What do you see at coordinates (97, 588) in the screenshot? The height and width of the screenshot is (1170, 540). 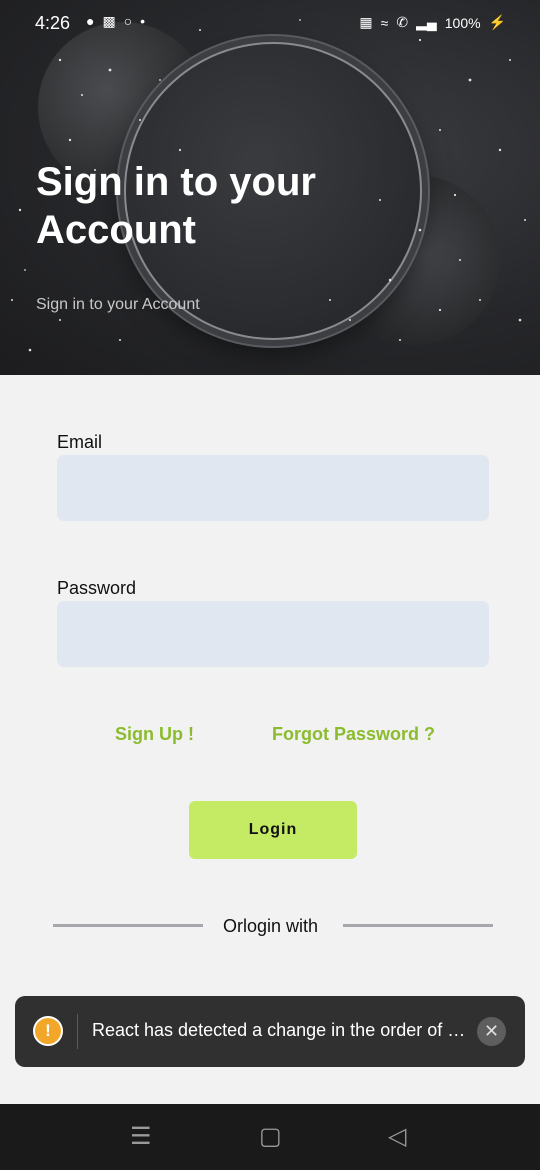 I see `password-label: Password` at bounding box center [97, 588].